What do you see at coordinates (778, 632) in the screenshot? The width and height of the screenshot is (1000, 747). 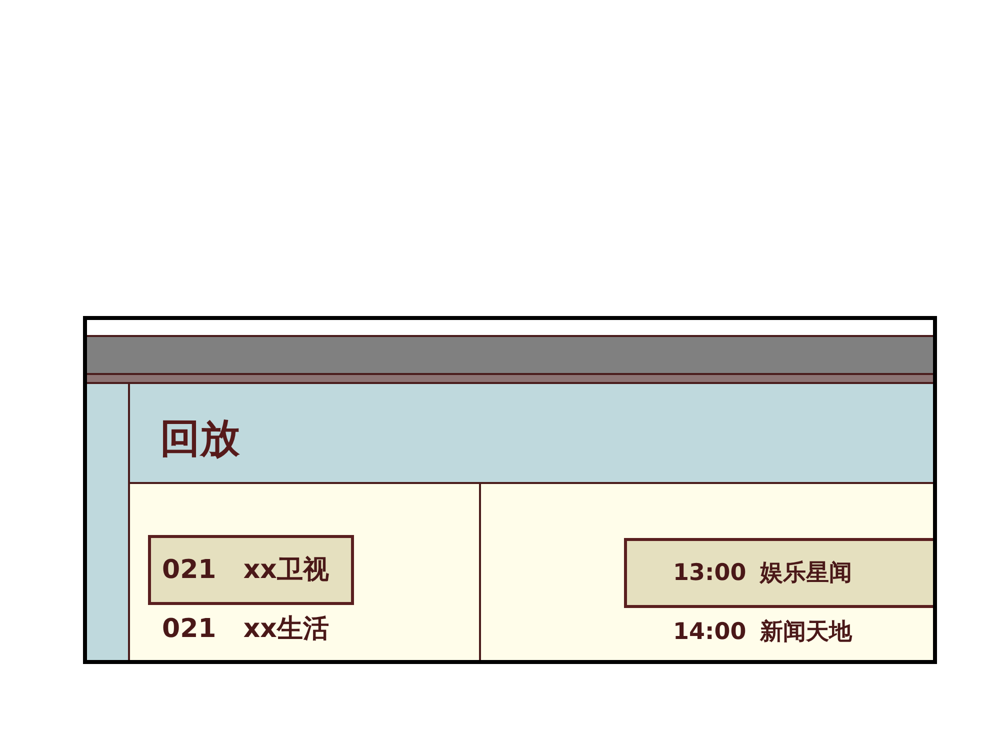 I see `program-item: 14:00 新闻天地` at bounding box center [778, 632].